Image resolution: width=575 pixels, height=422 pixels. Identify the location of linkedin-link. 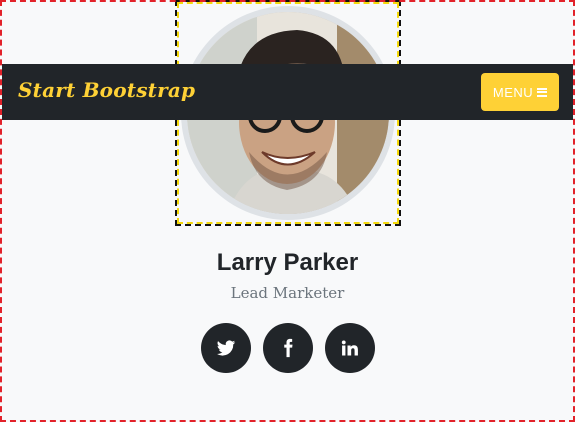
(349, 348).